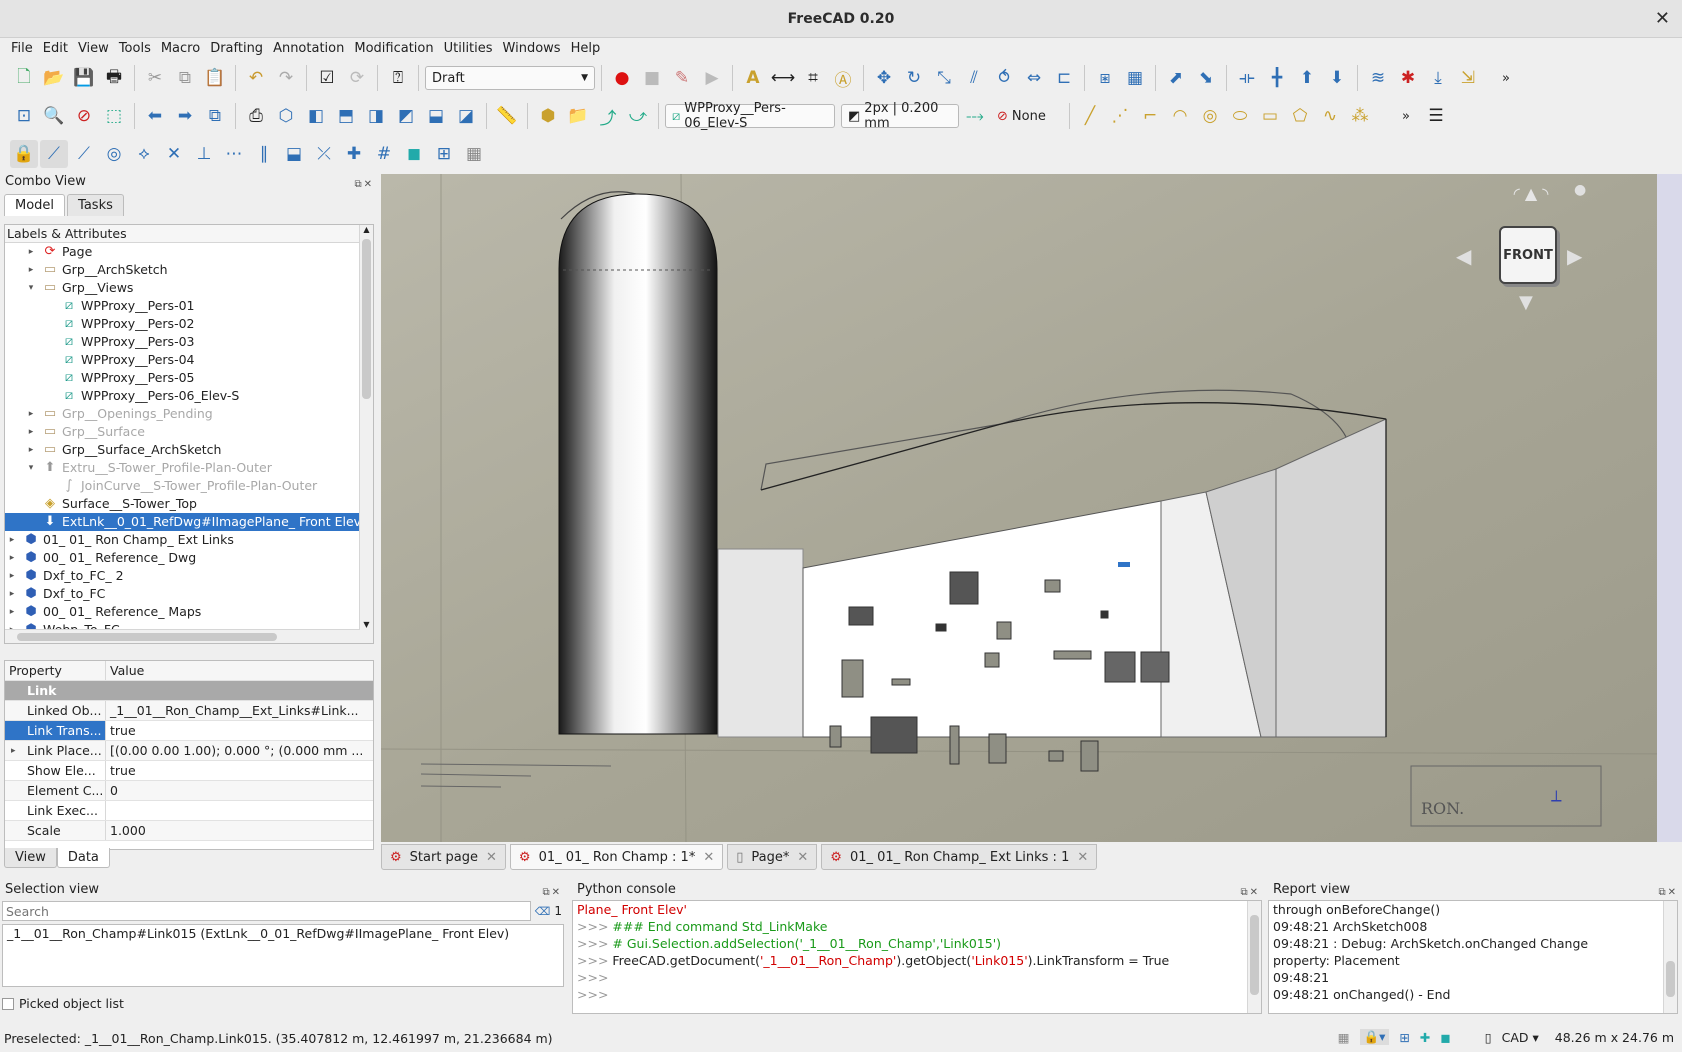 This screenshot has height=1052, width=1682. What do you see at coordinates (1270, 116) in the screenshot?
I see `rectangle-icon: ▭` at bounding box center [1270, 116].